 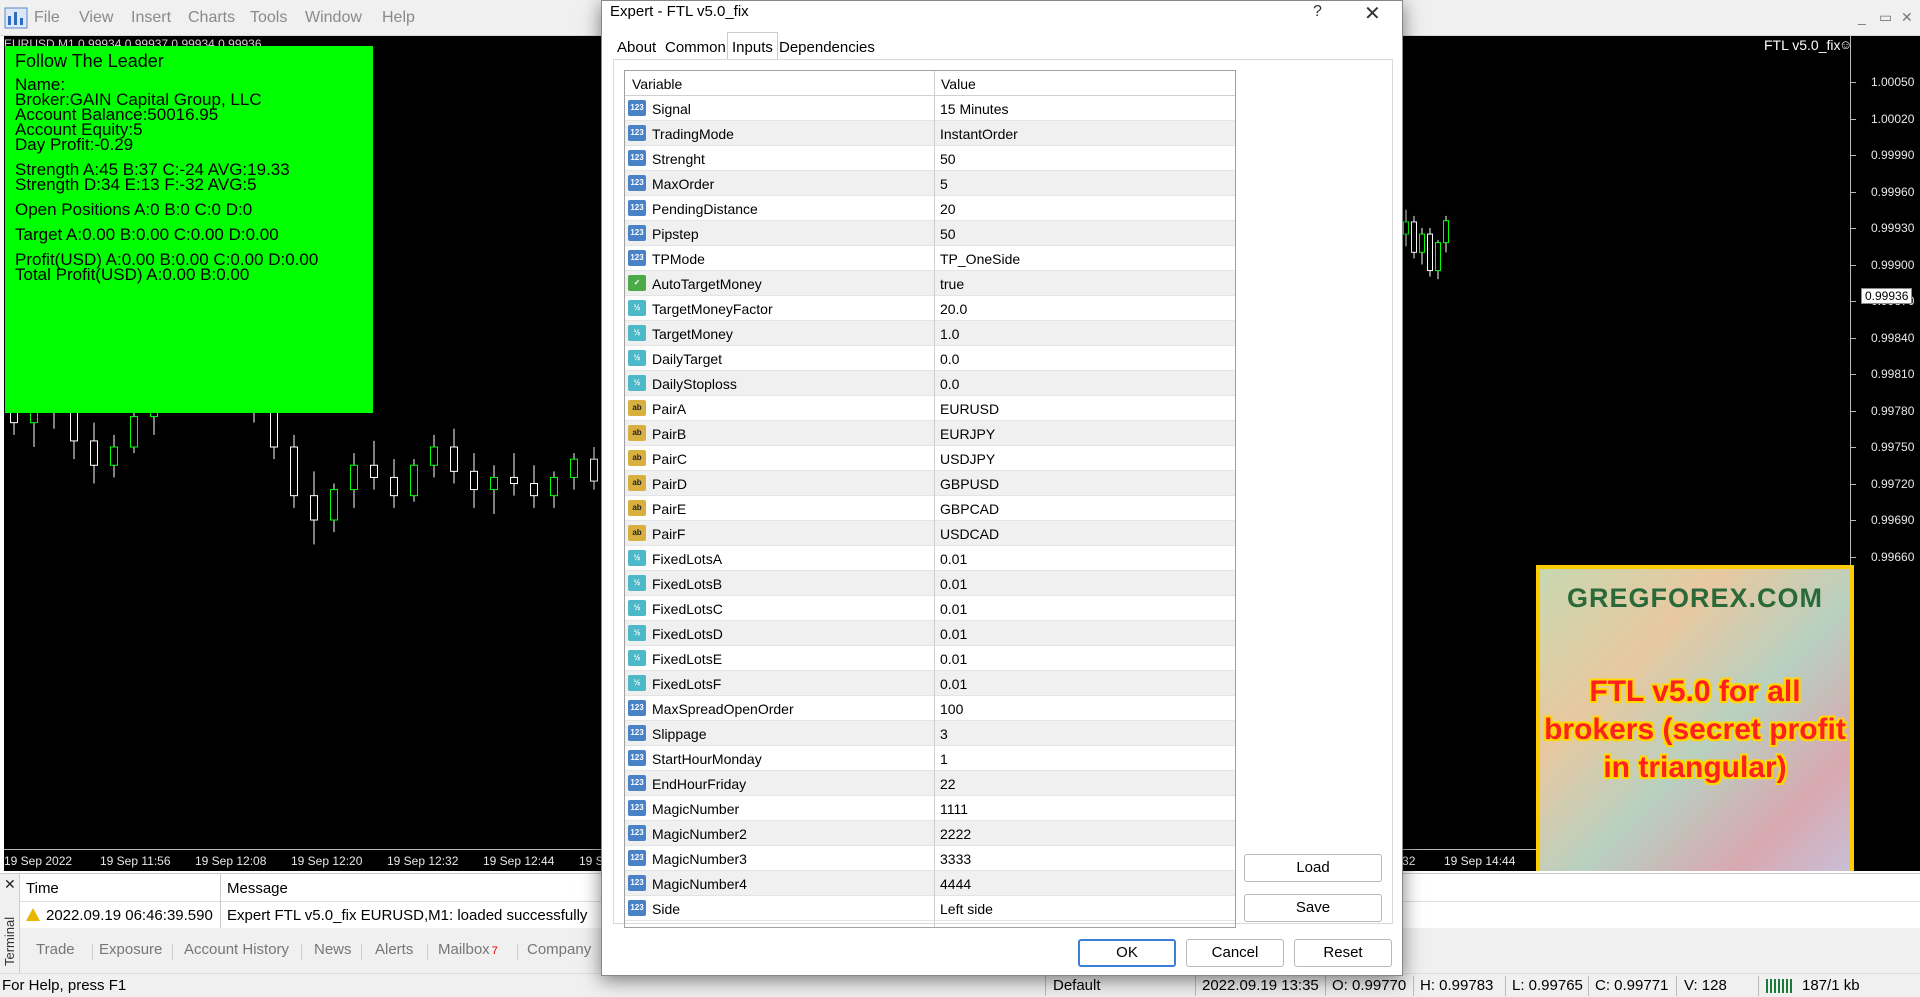 I want to click on param-value: USDCAD, so click(x=969, y=534).